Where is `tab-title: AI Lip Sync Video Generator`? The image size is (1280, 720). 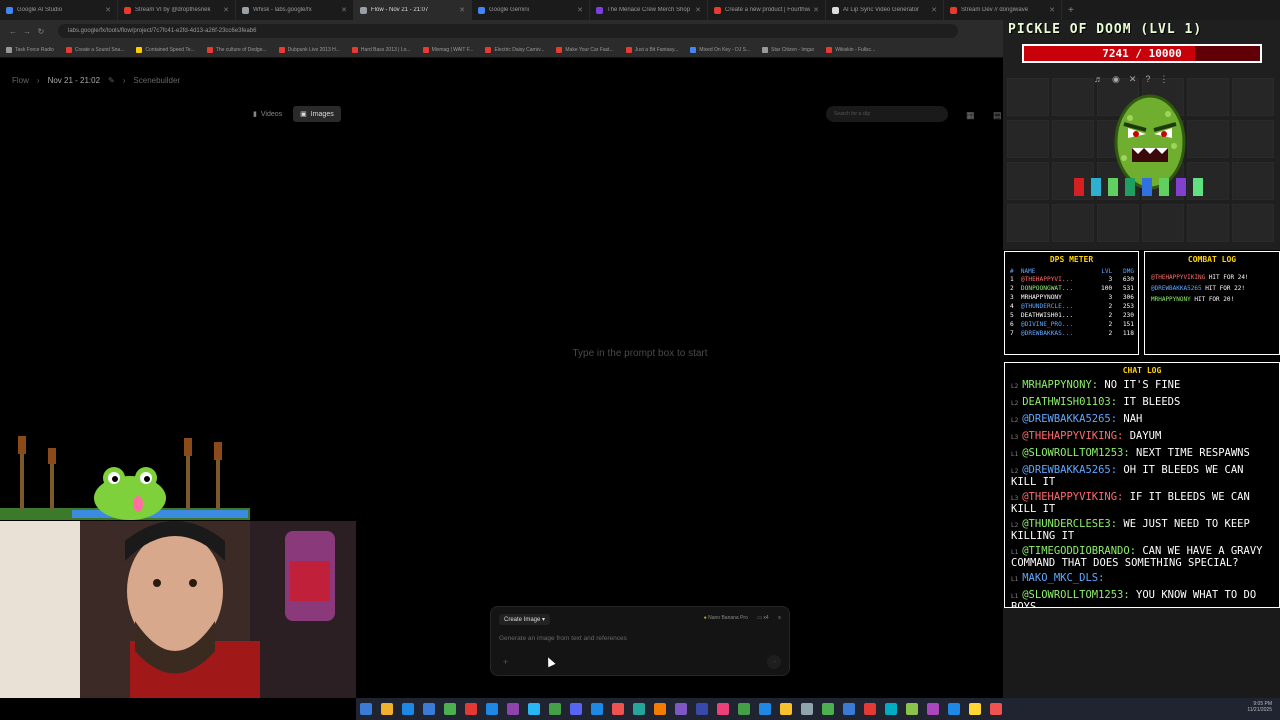 tab-title: AI Lip Sync Video Generator is located at coordinates (881, 10).